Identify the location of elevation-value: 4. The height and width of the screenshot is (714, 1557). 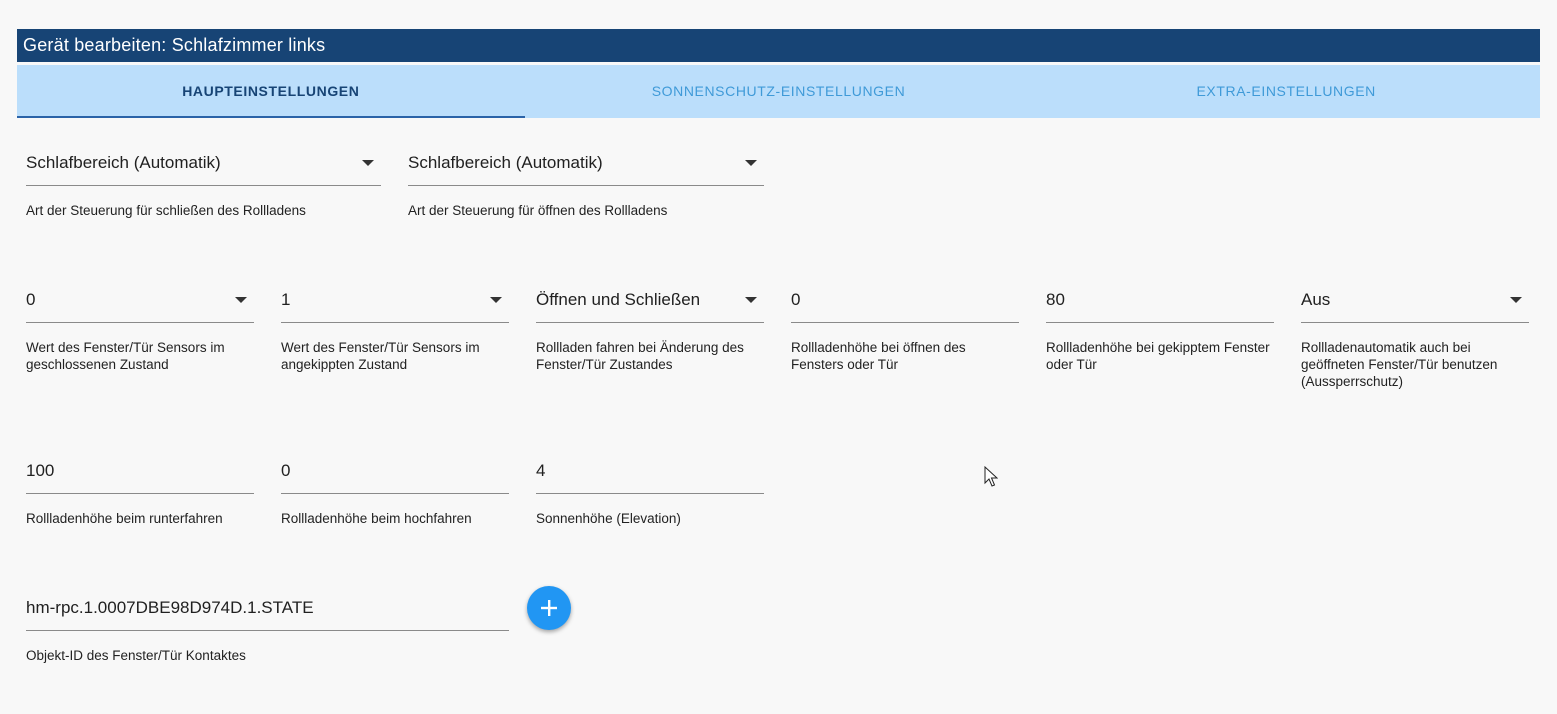
(650, 471).